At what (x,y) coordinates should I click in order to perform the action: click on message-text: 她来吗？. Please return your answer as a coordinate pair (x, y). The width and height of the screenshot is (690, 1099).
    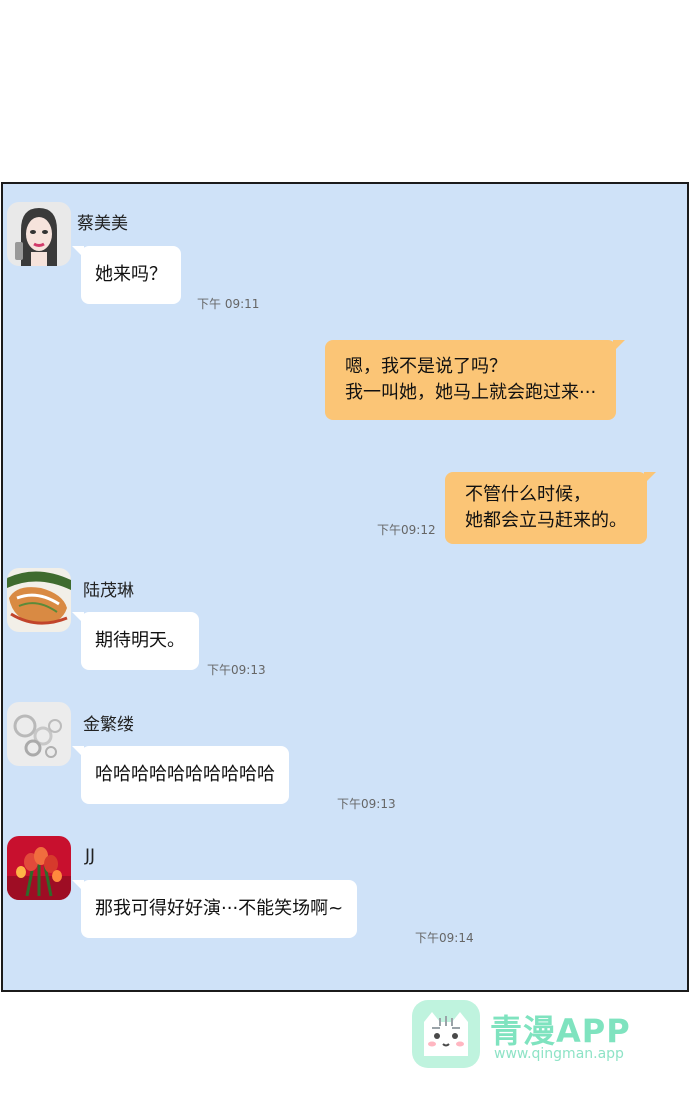
    Looking at the image, I should click on (131, 274).